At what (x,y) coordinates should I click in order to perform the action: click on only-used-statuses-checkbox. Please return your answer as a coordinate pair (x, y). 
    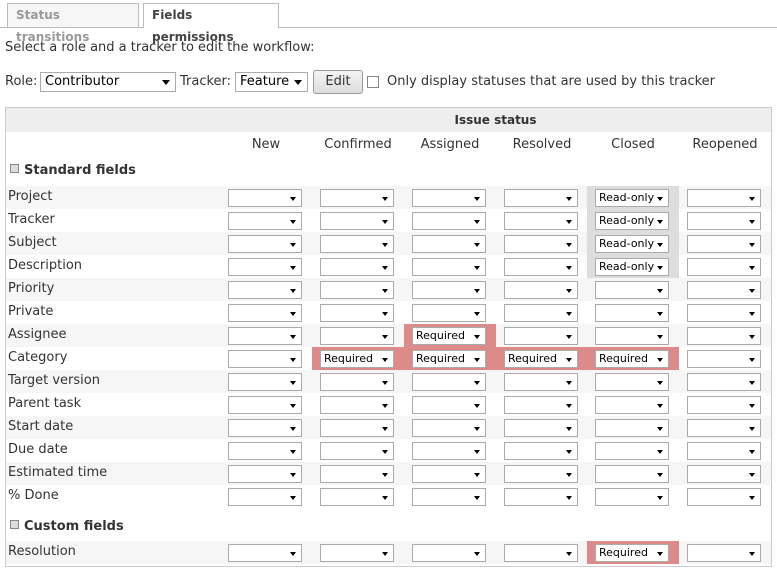
    Looking at the image, I should click on (373, 82).